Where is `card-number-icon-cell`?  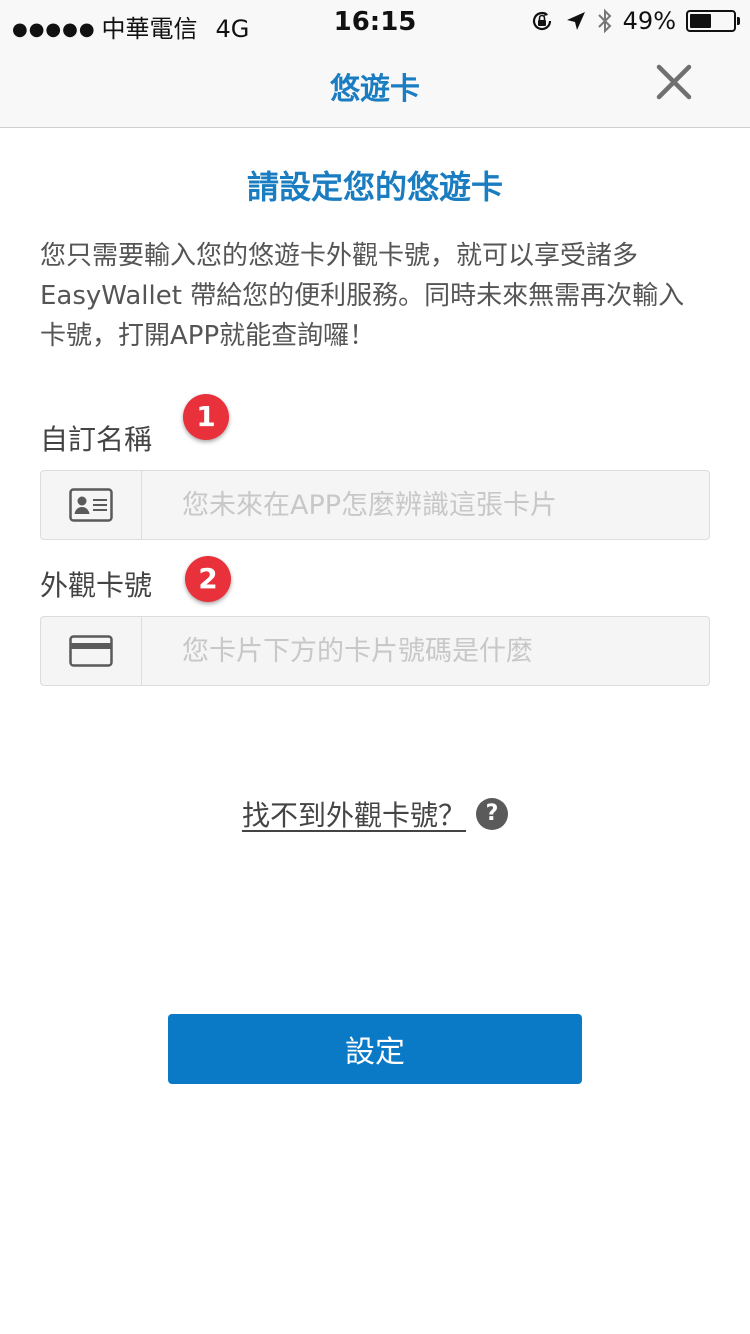 card-number-icon-cell is located at coordinates (91, 651).